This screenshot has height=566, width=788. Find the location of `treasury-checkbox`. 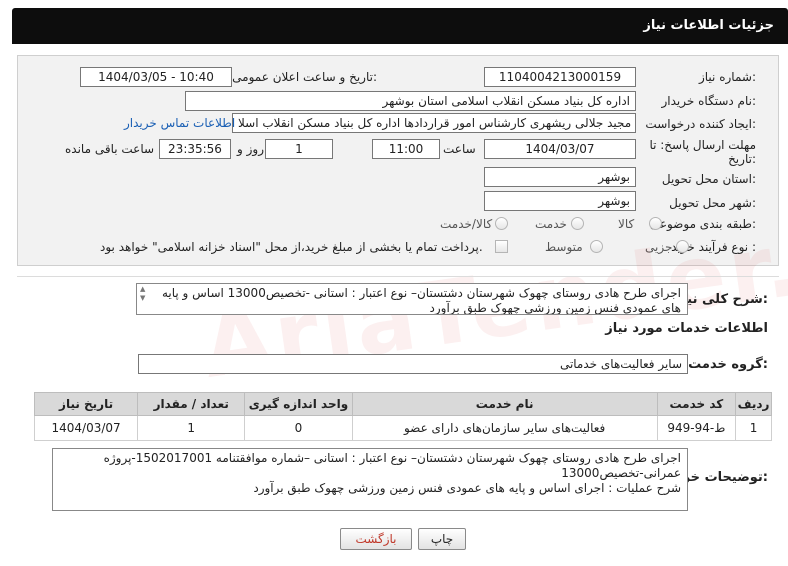

treasury-checkbox is located at coordinates (501, 246).